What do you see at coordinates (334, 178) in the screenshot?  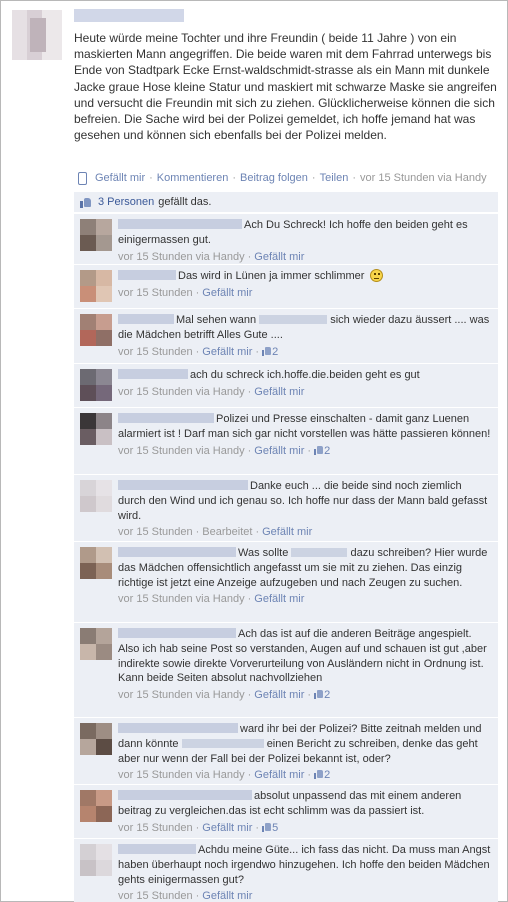 I see `share-link: Teilen` at bounding box center [334, 178].